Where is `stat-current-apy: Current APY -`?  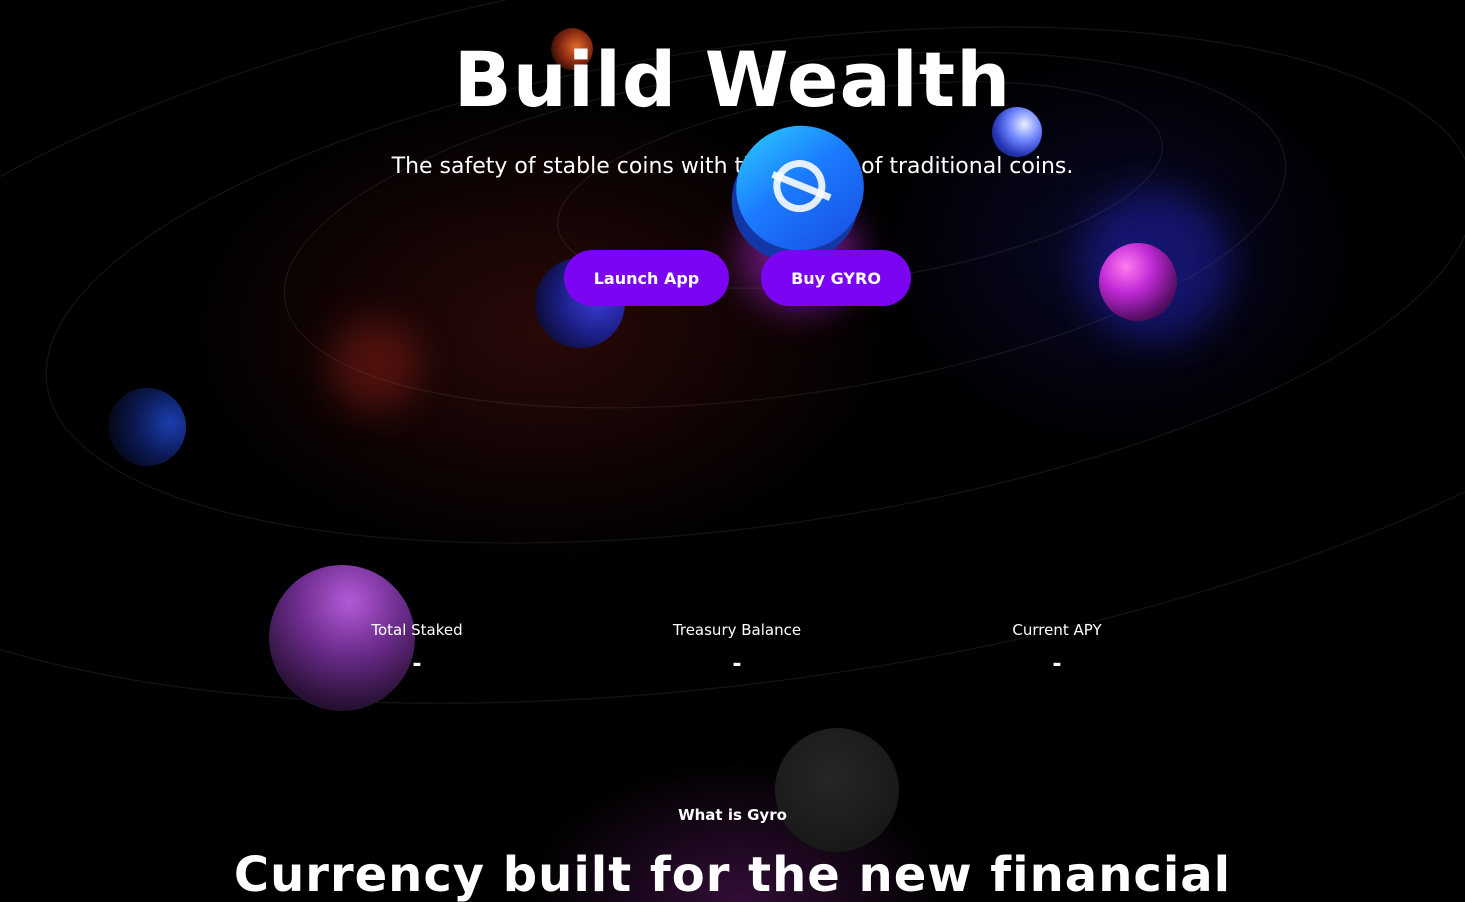
stat-current-apy: Current APY - is located at coordinates (1057, 648).